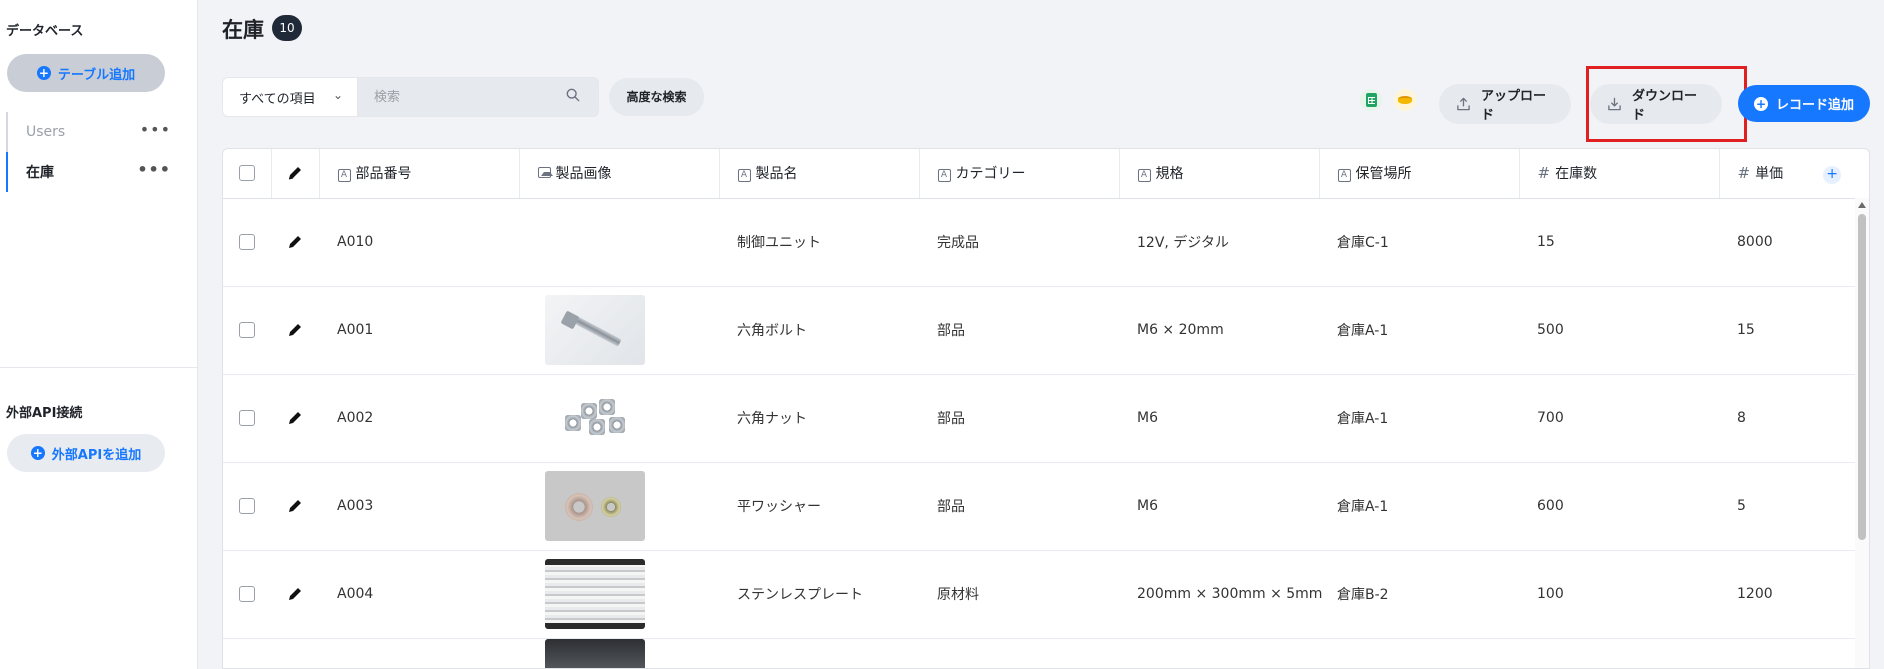  Describe the element at coordinates (290, 97) in the screenshot. I see `field-filter-select: すべての項目 ⌄` at that location.